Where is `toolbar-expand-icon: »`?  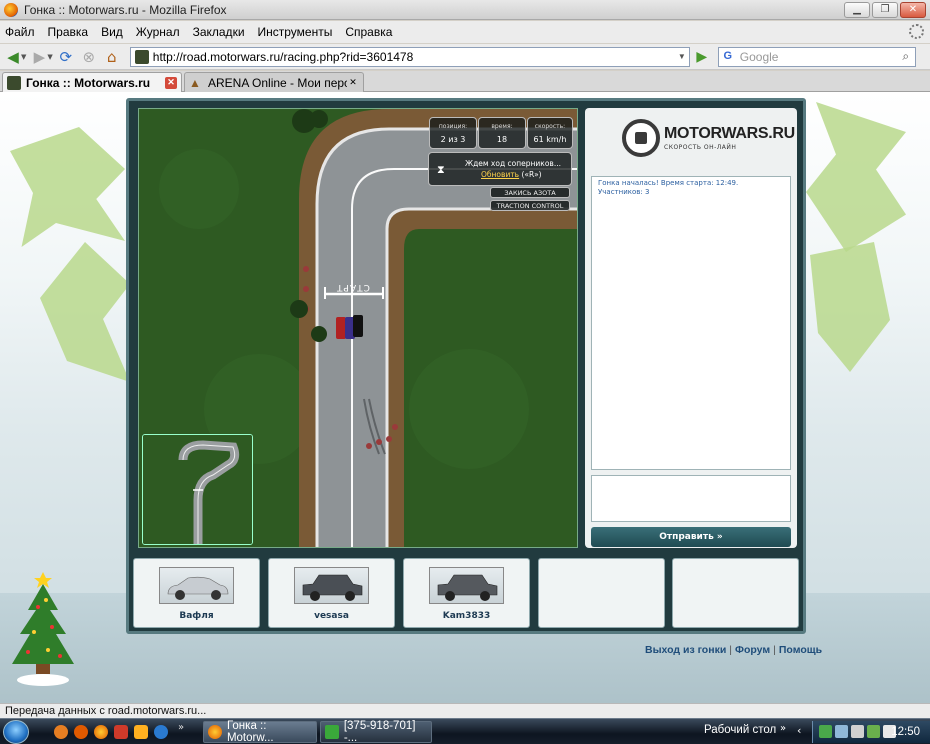
toolbar-expand-icon: » is located at coordinates (783, 728).